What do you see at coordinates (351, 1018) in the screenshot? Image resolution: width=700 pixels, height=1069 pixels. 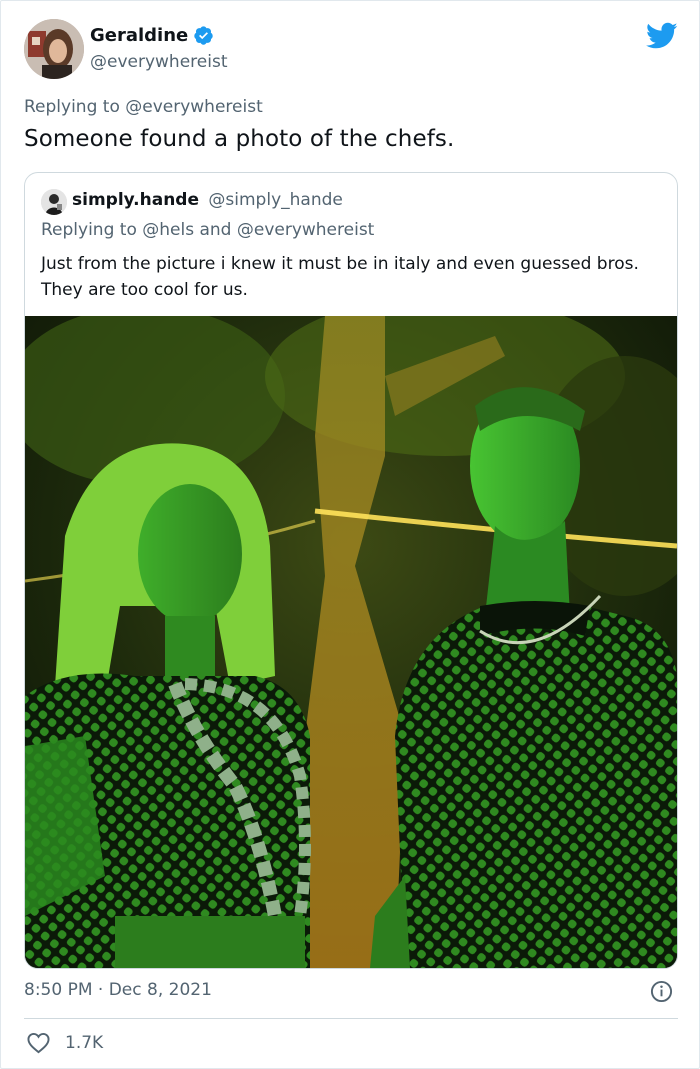 I see `footer-divider` at bounding box center [351, 1018].